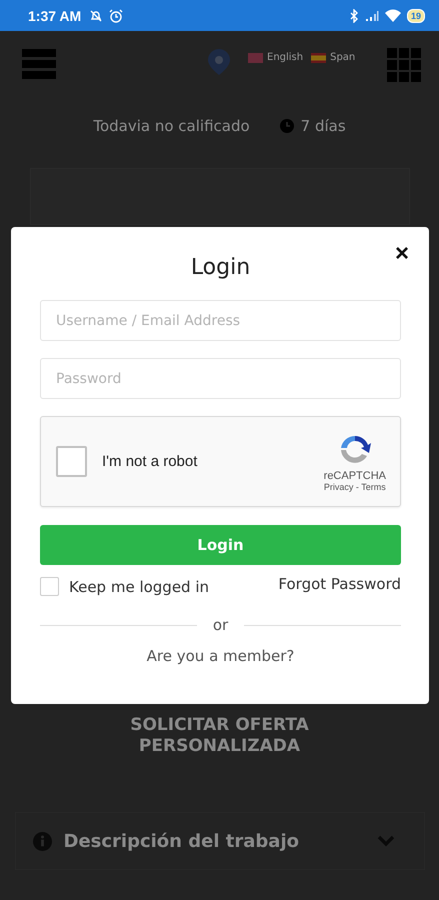  What do you see at coordinates (49, 586) in the screenshot?
I see `remember-checkbox` at bounding box center [49, 586].